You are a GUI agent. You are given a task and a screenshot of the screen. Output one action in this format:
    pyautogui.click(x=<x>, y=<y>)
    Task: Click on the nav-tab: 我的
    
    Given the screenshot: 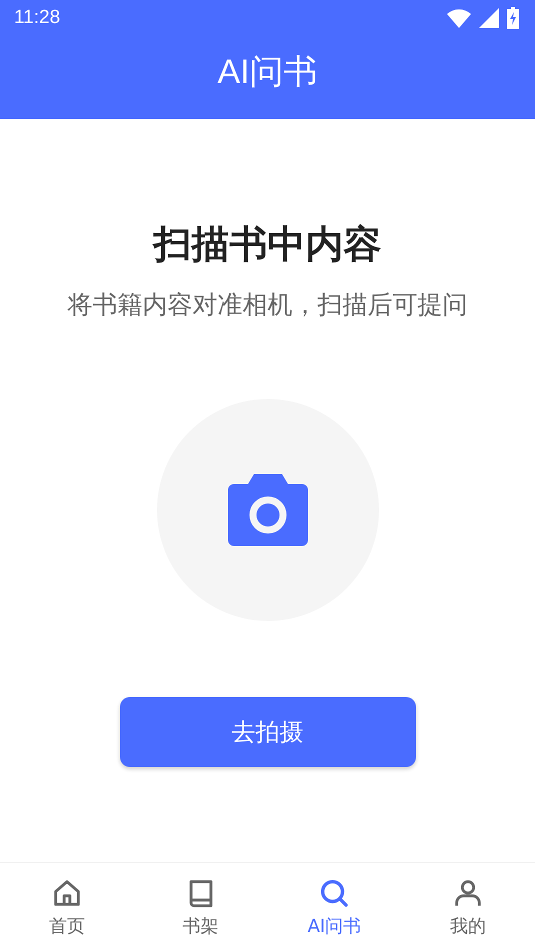 What is the action you would take?
    pyautogui.click(x=468, y=907)
    